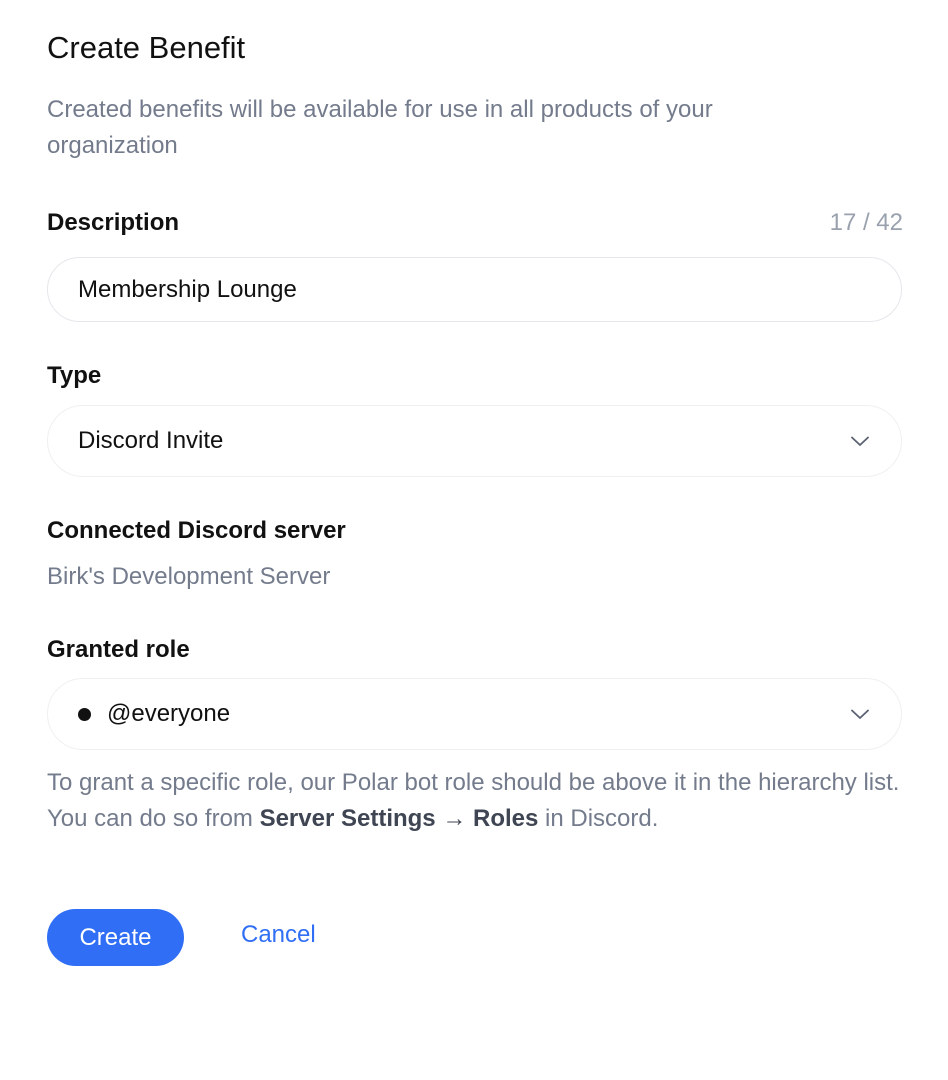 This screenshot has width=948, height=1080. What do you see at coordinates (169, 713) in the screenshot?
I see `granted-role-value: @everyone` at bounding box center [169, 713].